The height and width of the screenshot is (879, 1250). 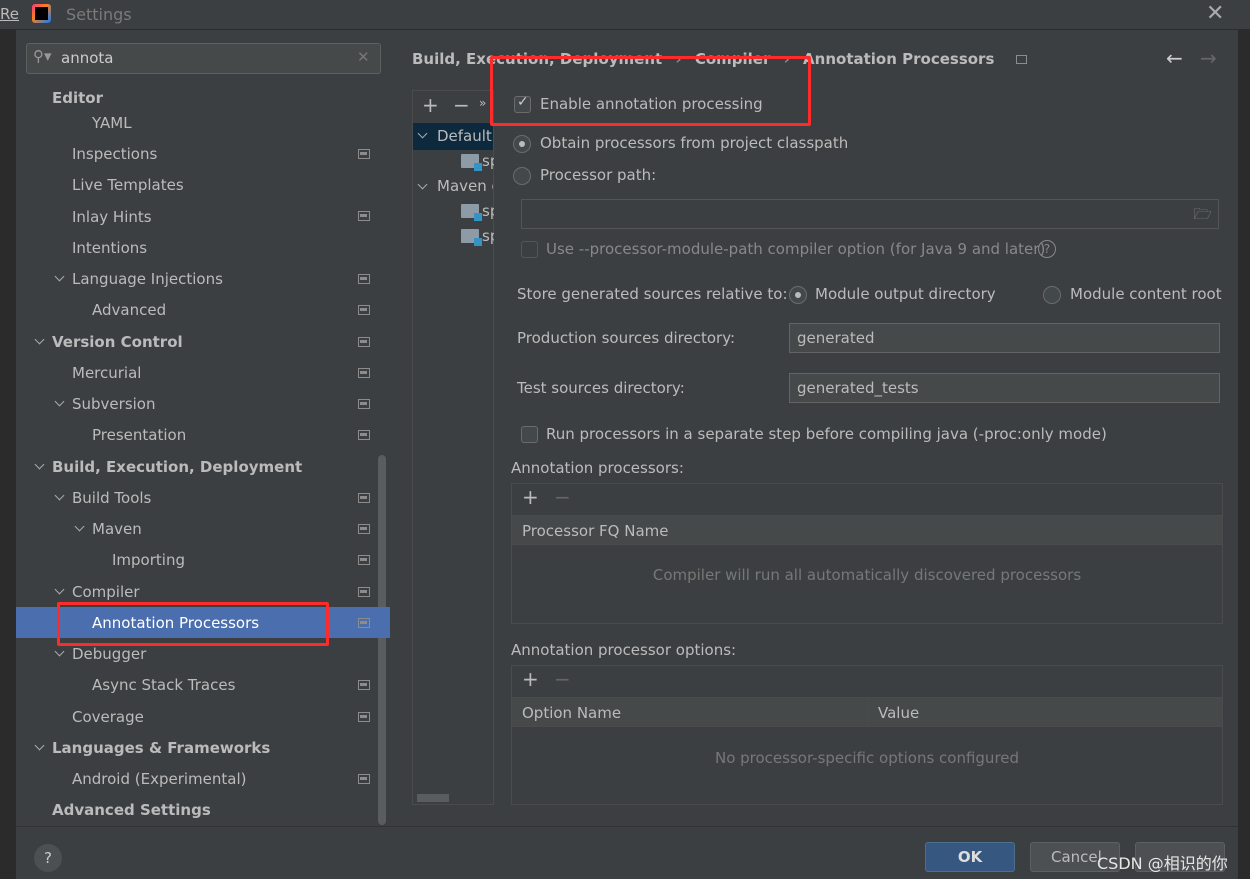 What do you see at coordinates (106, 373) in the screenshot?
I see `sidebar-item-mercurial: Mercurial` at bounding box center [106, 373].